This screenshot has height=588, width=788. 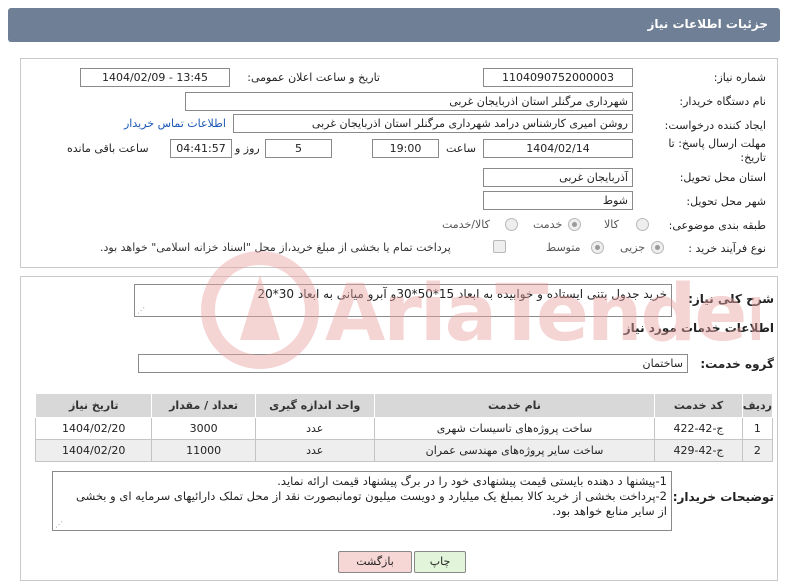 What do you see at coordinates (548, 224) in the screenshot?
I see `category-option-service: خدمت` at bounding box center [548, 224].